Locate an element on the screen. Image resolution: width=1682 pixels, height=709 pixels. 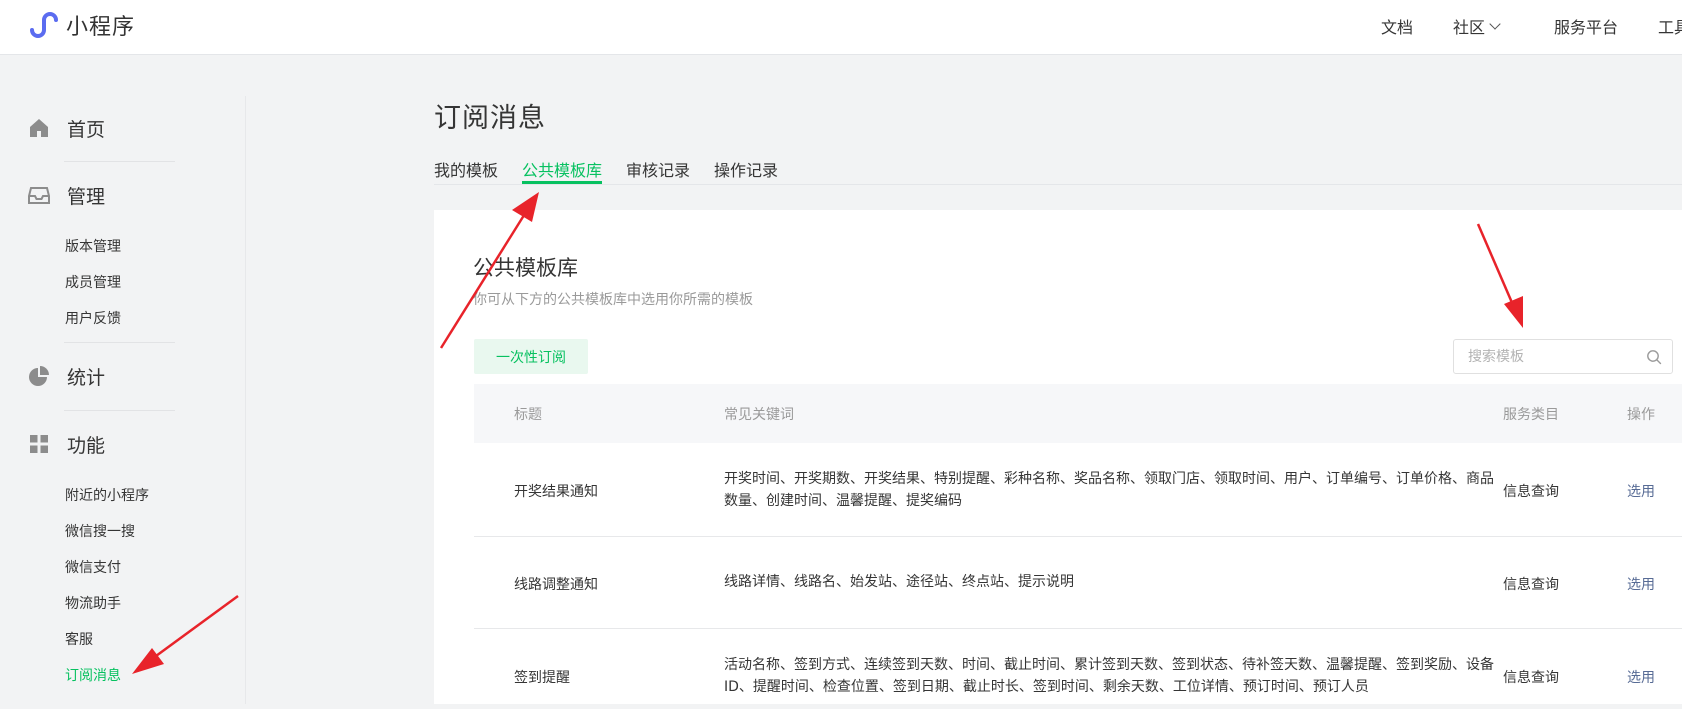
chevron-down-icon is located at coordinates (1495, 23).